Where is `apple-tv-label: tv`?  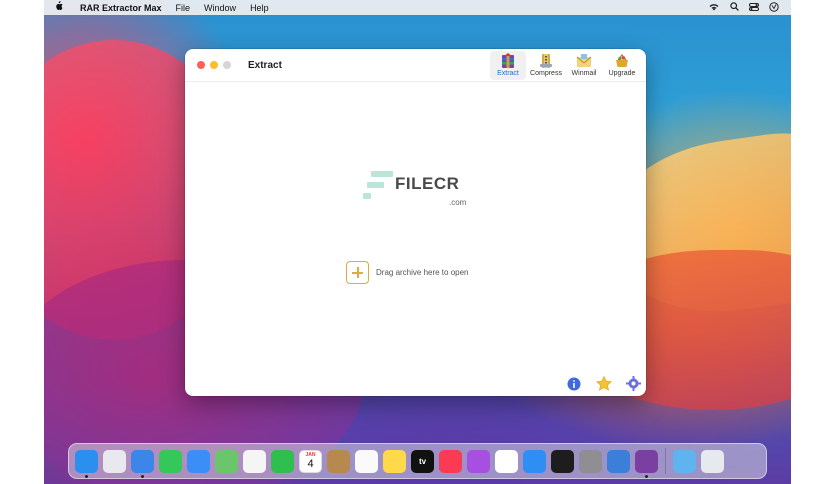 apple-tv-label: tv is located at coordinates (422, 461).